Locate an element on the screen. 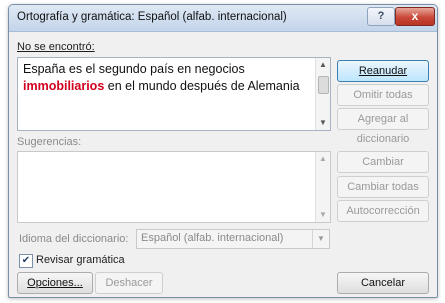 This screenshot has height=303, width=445. ignore-all-button: Omitir todas is located at coordinates (383, 95).